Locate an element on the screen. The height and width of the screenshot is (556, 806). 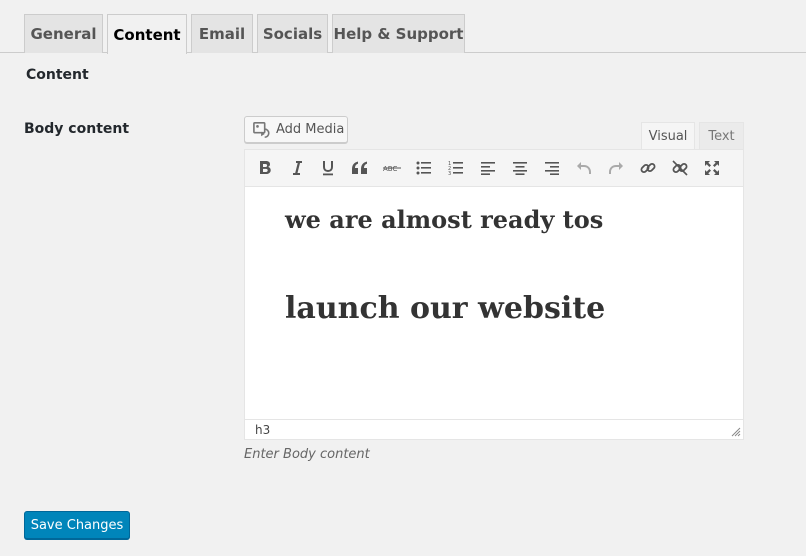
text-tab: Text is located at coordinates (721, 136).